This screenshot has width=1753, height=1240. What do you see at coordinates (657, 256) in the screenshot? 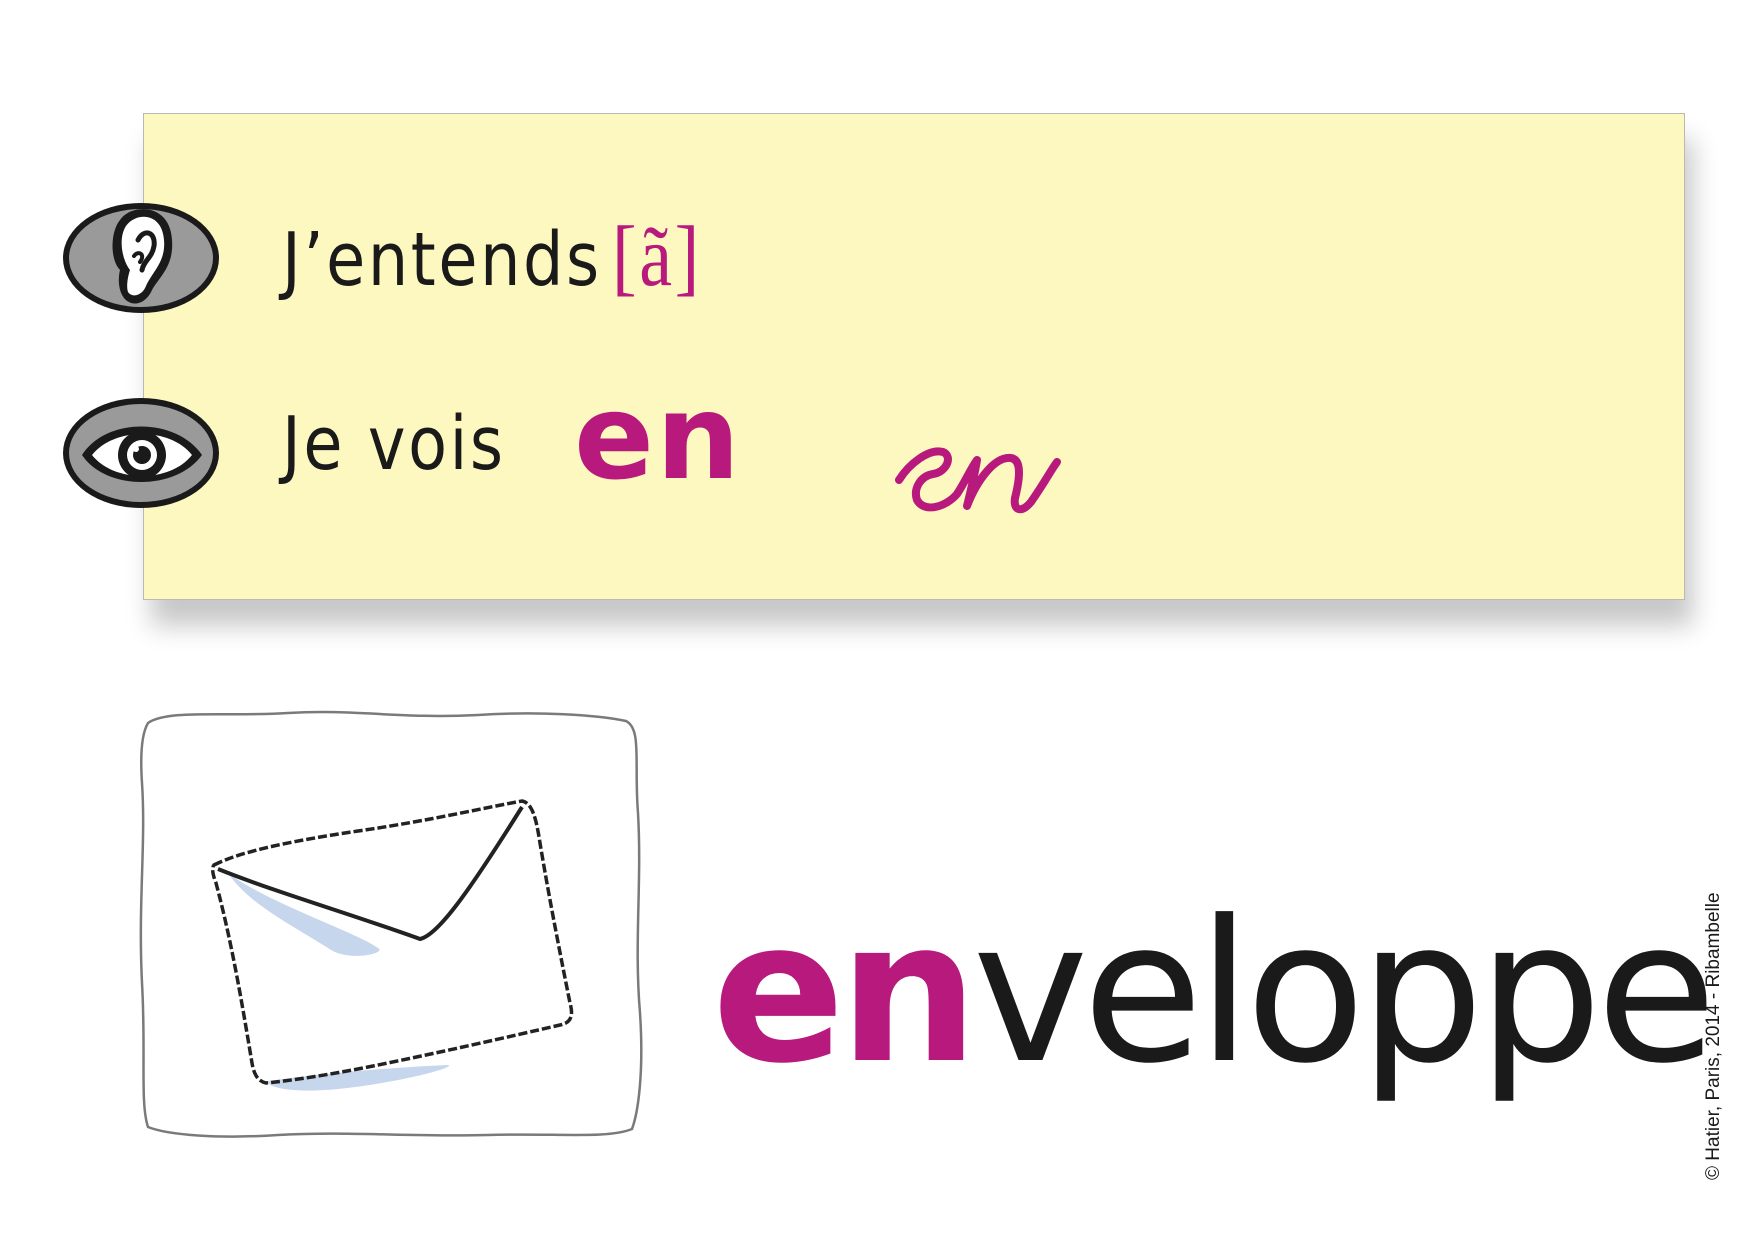
I see `phoneme-symbol: [ã]` at bounding box center [657, 256].